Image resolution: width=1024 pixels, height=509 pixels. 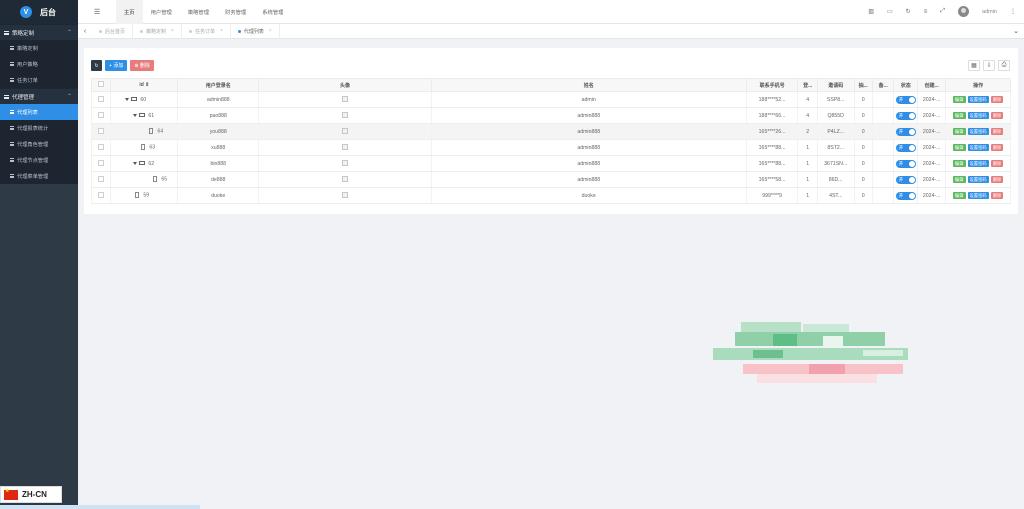 I want to click on columns-icon: ▦, so click(x=974, y=65).